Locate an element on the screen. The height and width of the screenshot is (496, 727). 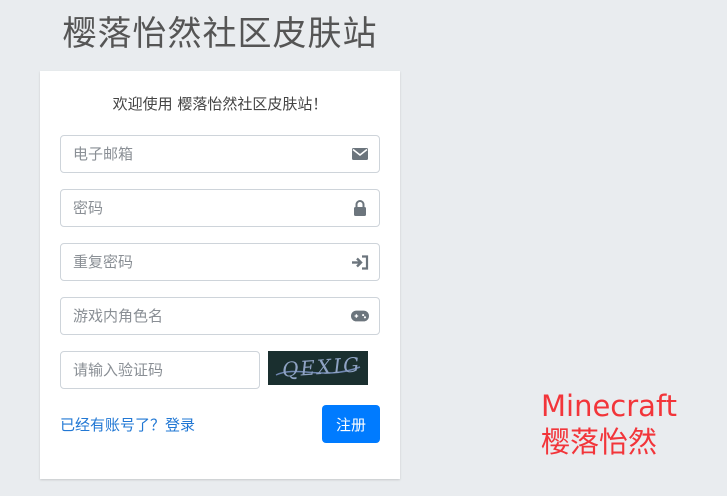
register-button: 注册 is located at coordinates (351, 424).